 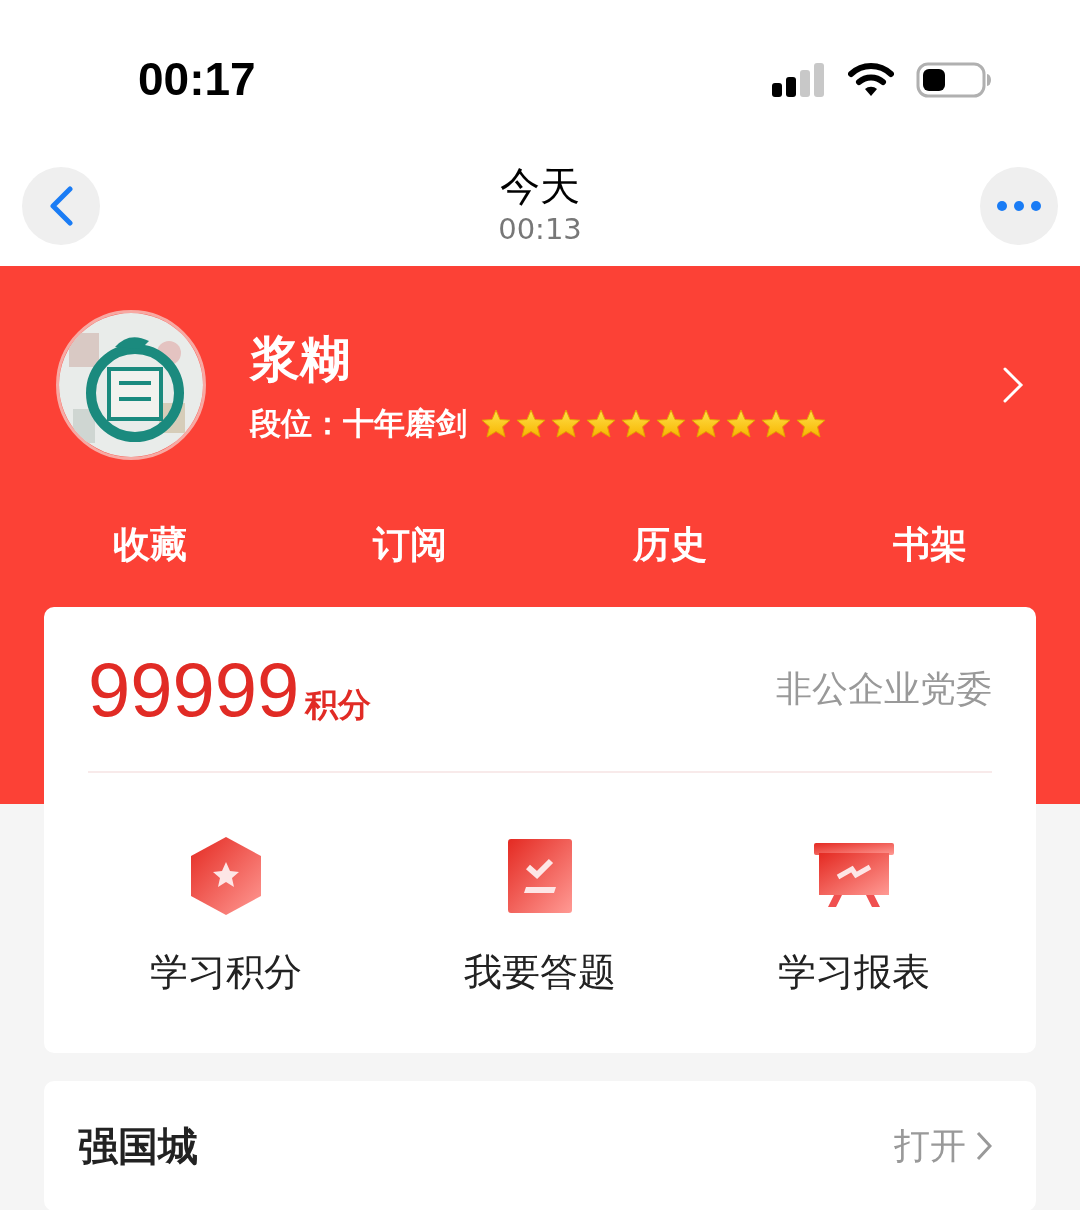 I want to click on star-badge-icon, so click(x=226, y=876).